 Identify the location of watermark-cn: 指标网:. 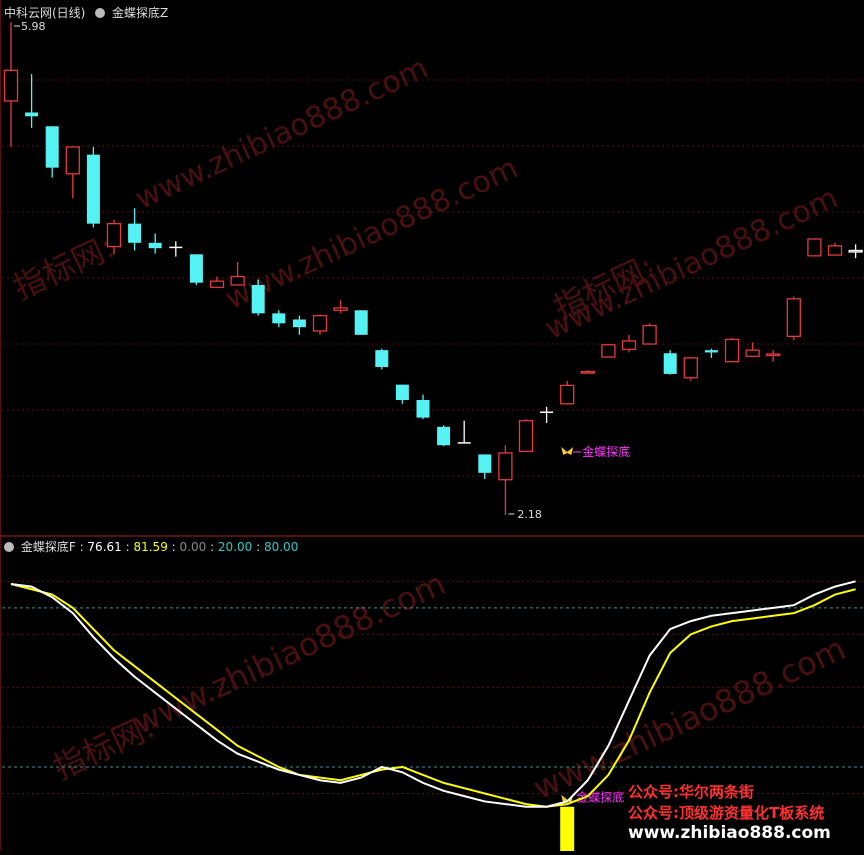
(63, 268).